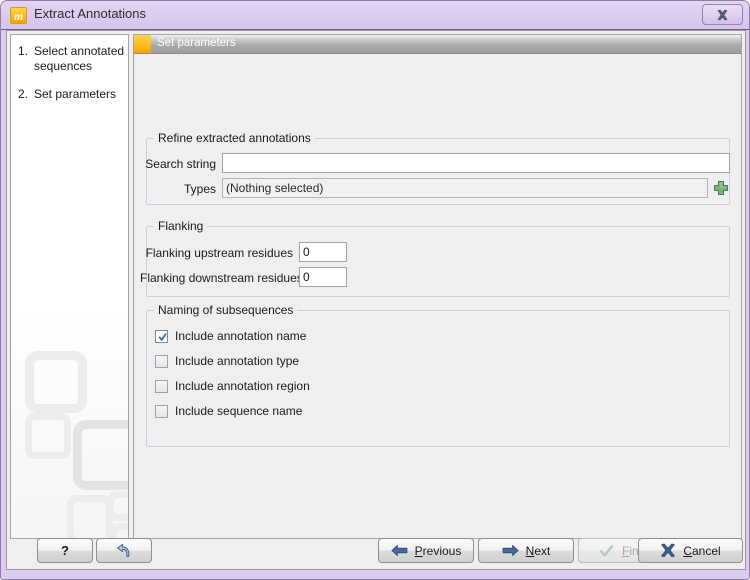 Image resolution: width=750 pixels, height=580 pixels. Describe the element at coordinates (438, 258) in the screenshot. I see `flanking-group: Flanking` at that location.